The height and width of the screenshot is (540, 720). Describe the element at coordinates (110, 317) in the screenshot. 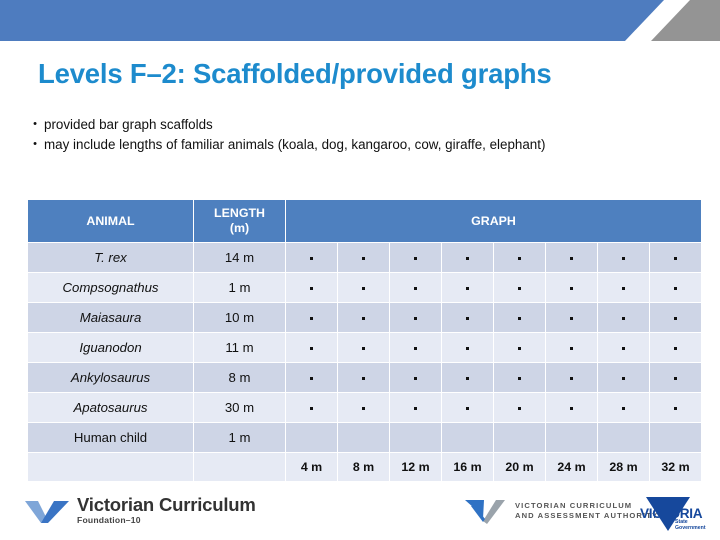

I see `cell-animal-name: Maiasaura` at that location.